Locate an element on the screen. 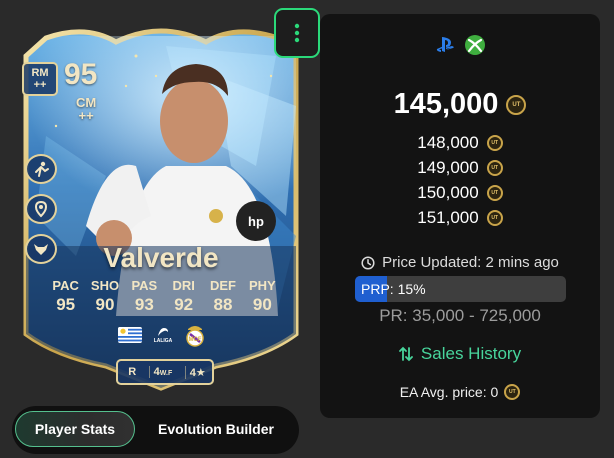 Image resolution: width=614 pixels, height=458 pixels. nation-league-club: LALIGA MCF is located at coordinates (162, 335).